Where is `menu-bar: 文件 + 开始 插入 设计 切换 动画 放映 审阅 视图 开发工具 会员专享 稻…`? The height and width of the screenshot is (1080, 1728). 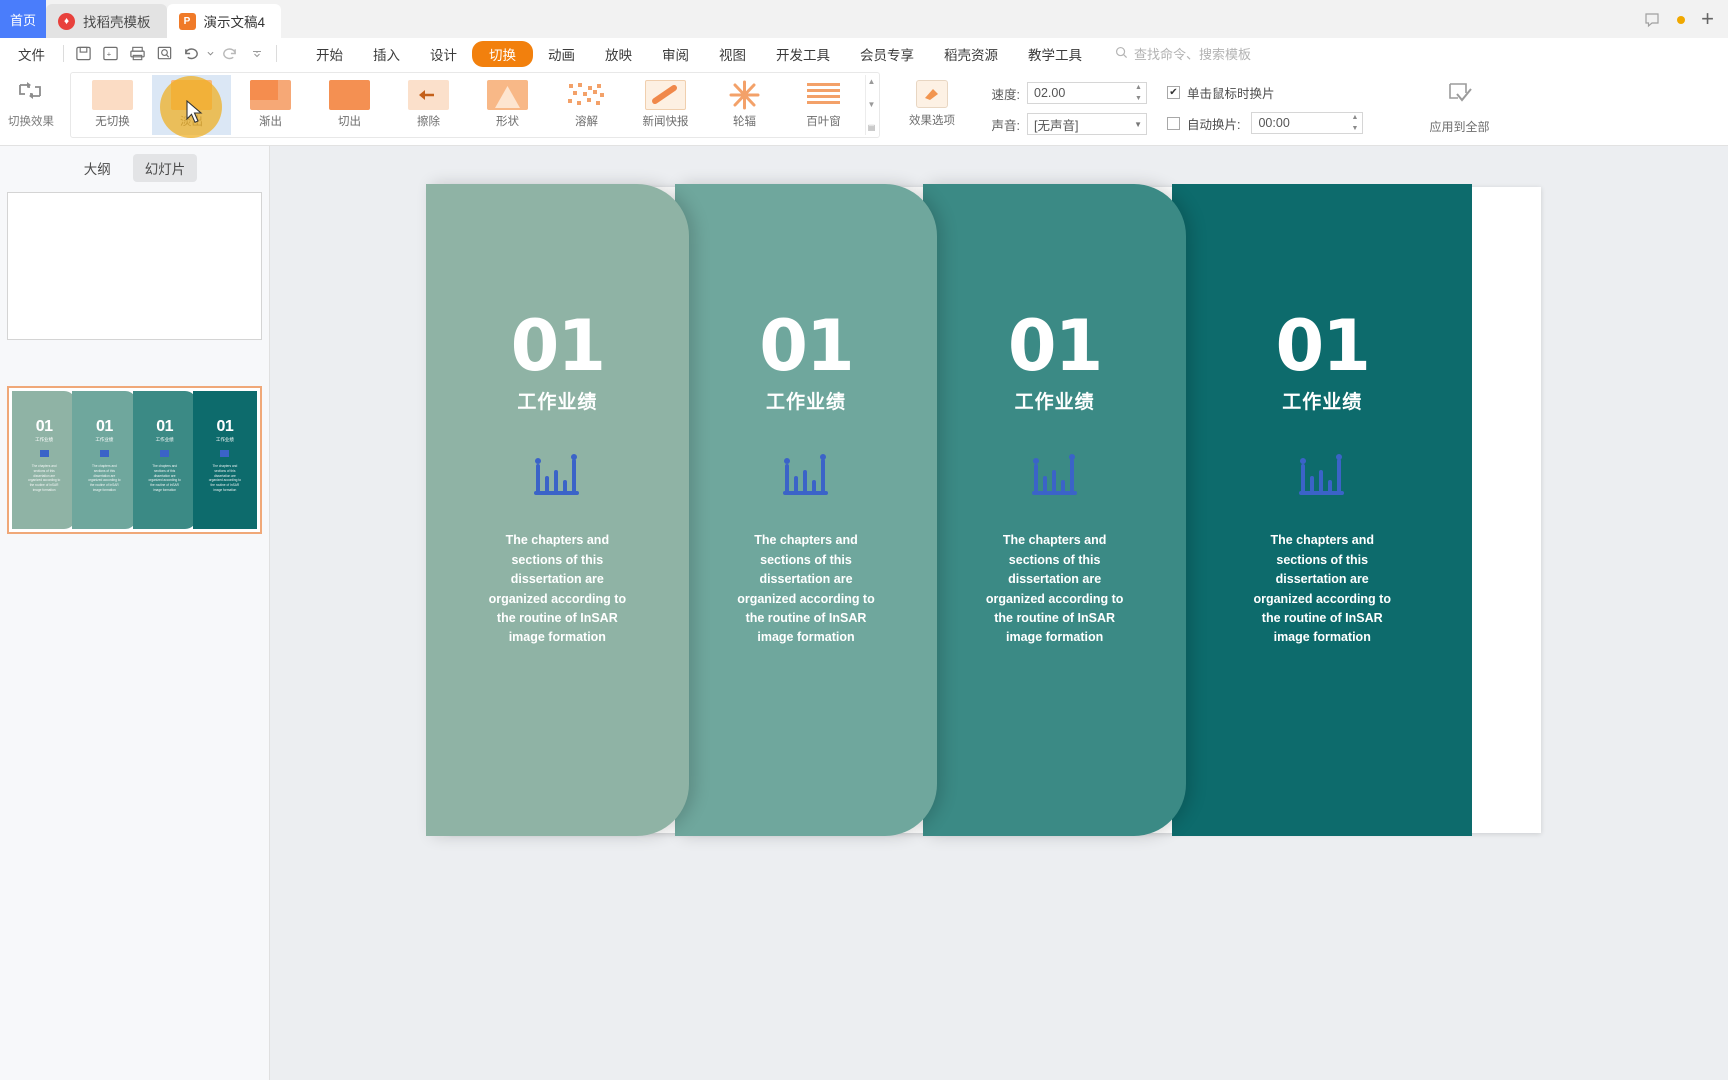
menu-bar: 文件 + 开始 插入 设计 切换 动画 放映 审阅 视图 开发工具 会员专享 稻… is located at coordinates (864, 54).